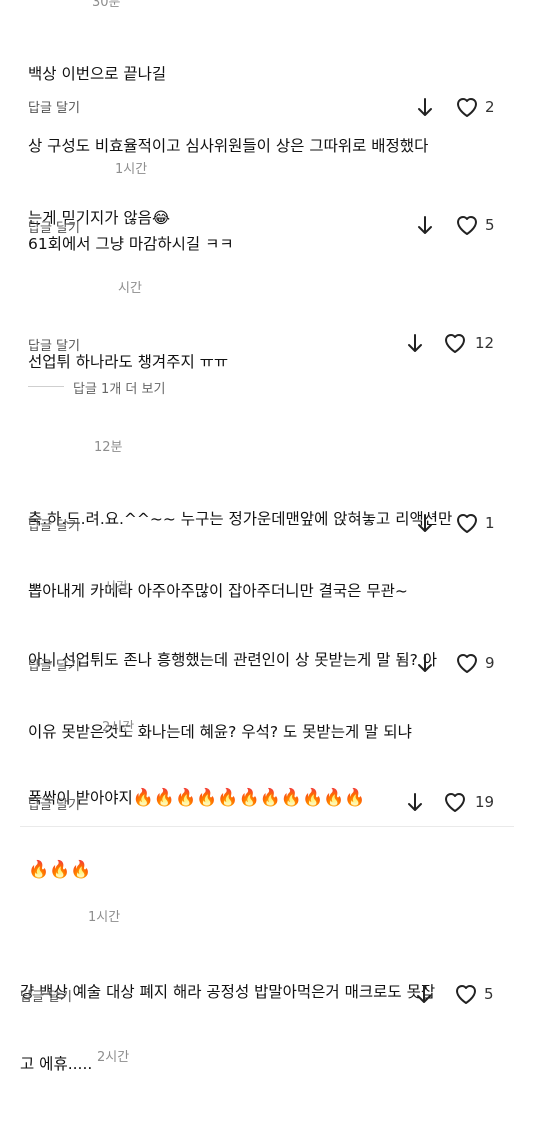 This screenshot has height=1124, width=534. What do you see at coordinates (485, 802) in the screenshot?
I see `like-count: 19` at bounding box center [485, 802].